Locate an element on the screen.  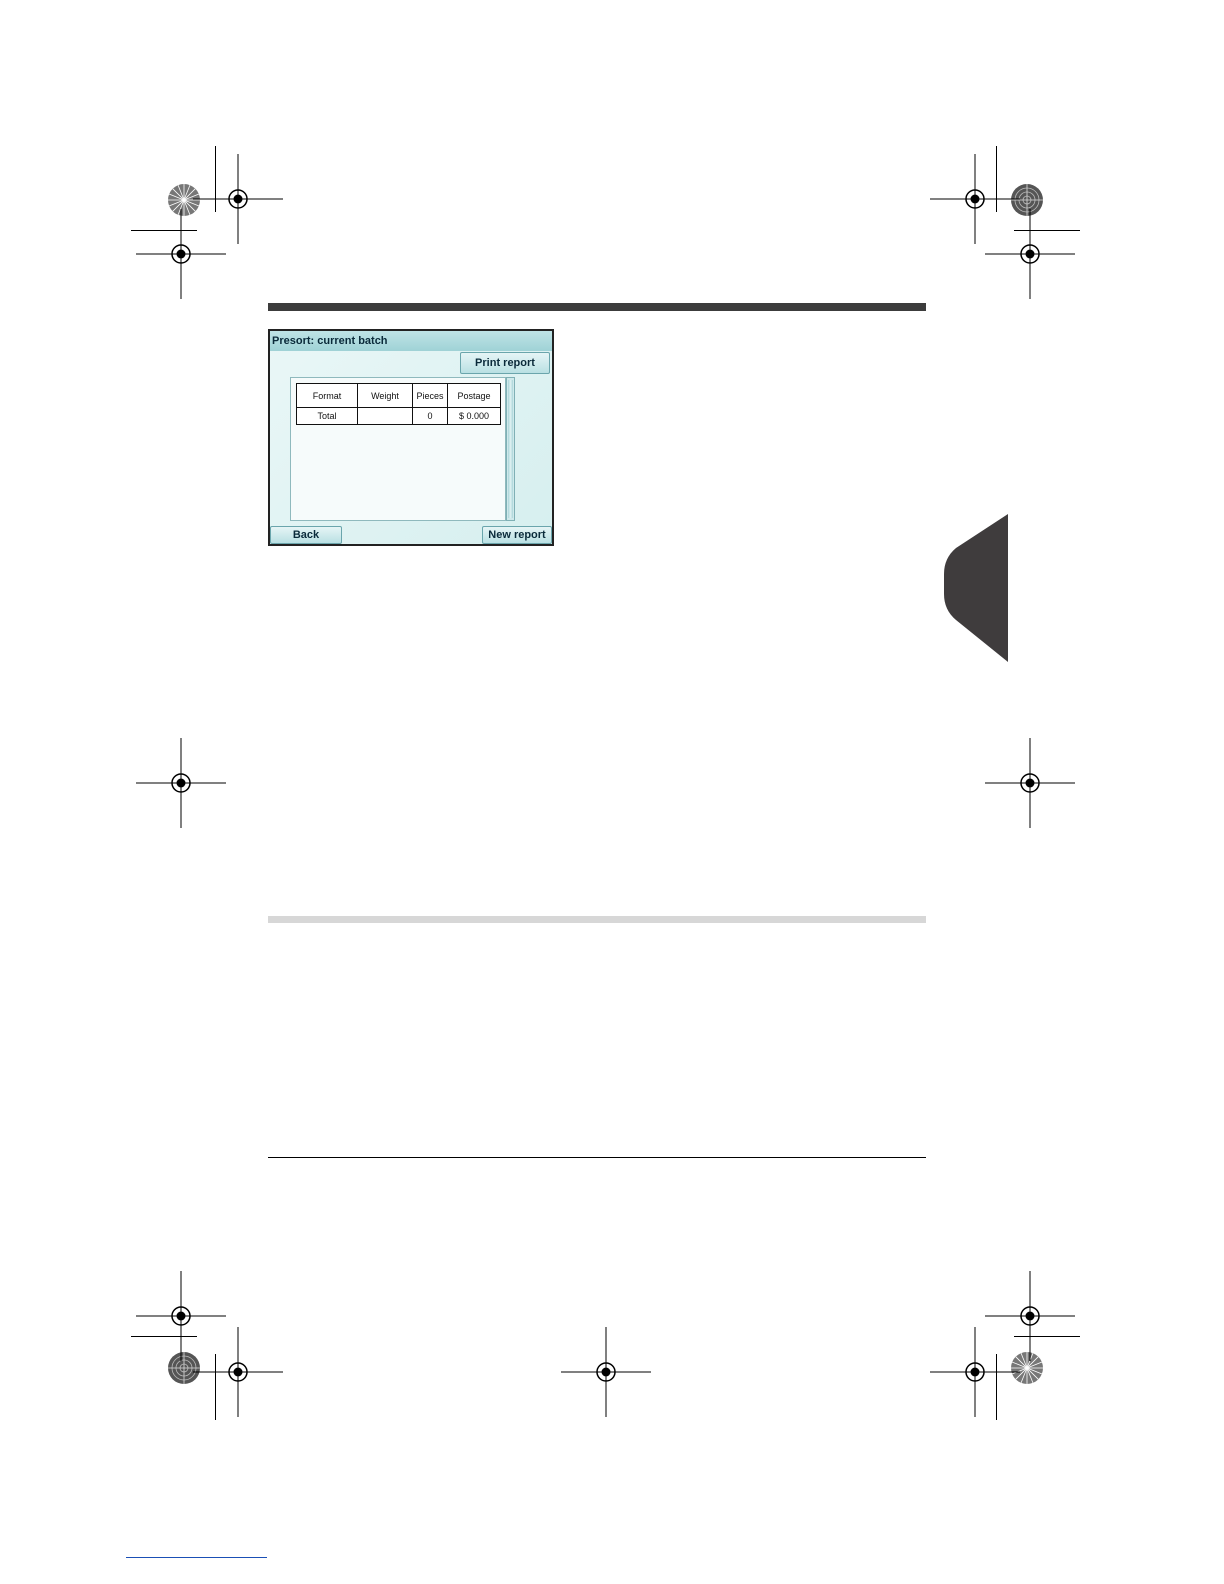
section-divider is located at coordinates (597, 919).